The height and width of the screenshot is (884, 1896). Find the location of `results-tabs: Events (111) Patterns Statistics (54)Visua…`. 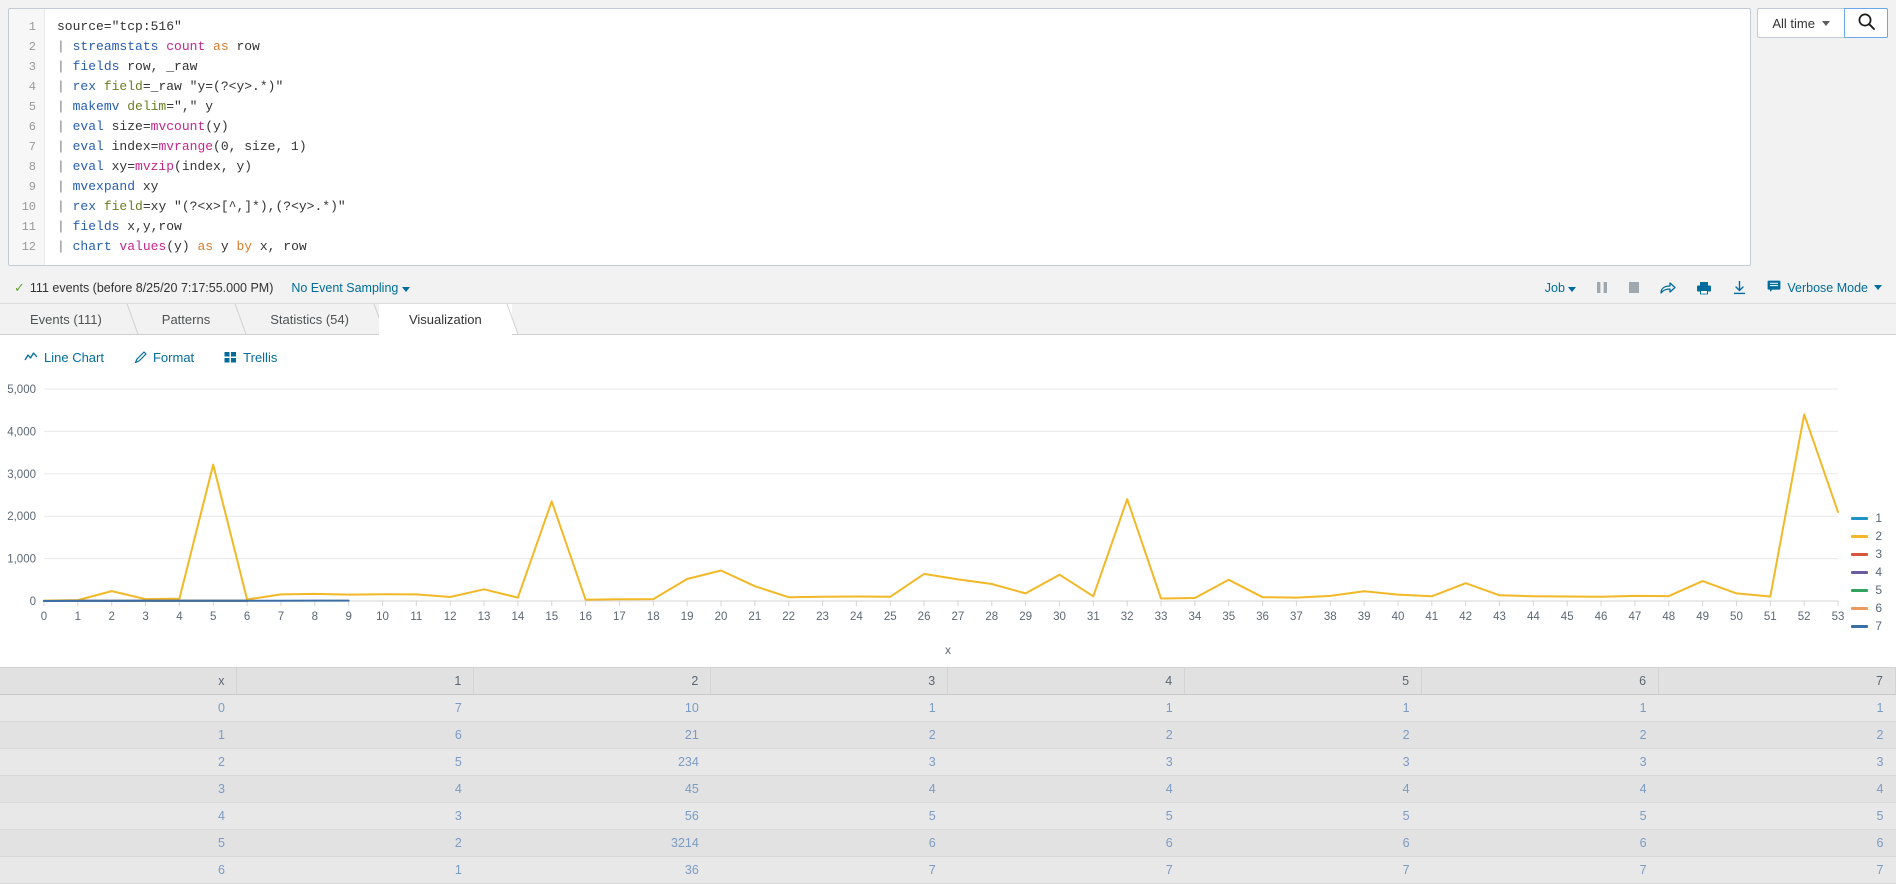

results-tabs: Events (111) Patterns Statistics (54)Visua… is located at coordinates (948, 319).